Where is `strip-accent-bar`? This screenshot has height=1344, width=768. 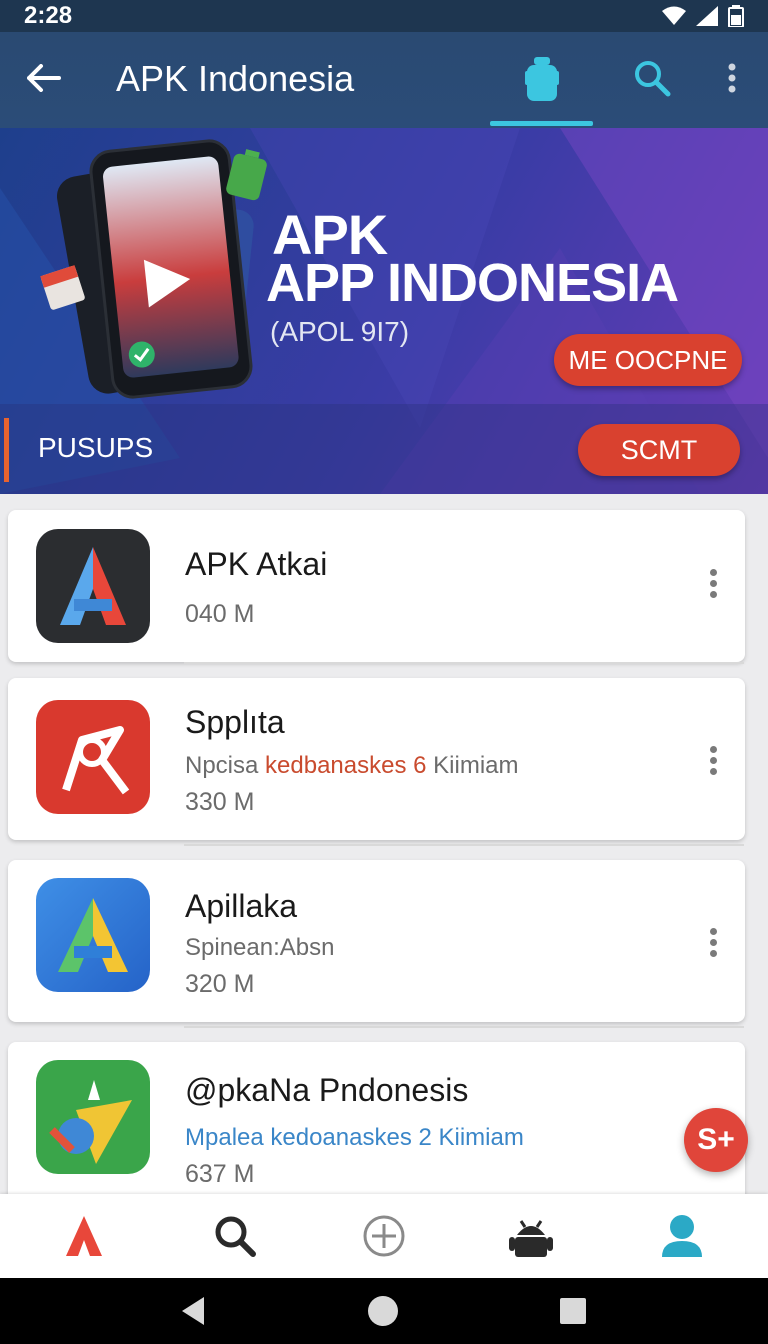
strip-accent-bar is located at coordinates (6, 450).